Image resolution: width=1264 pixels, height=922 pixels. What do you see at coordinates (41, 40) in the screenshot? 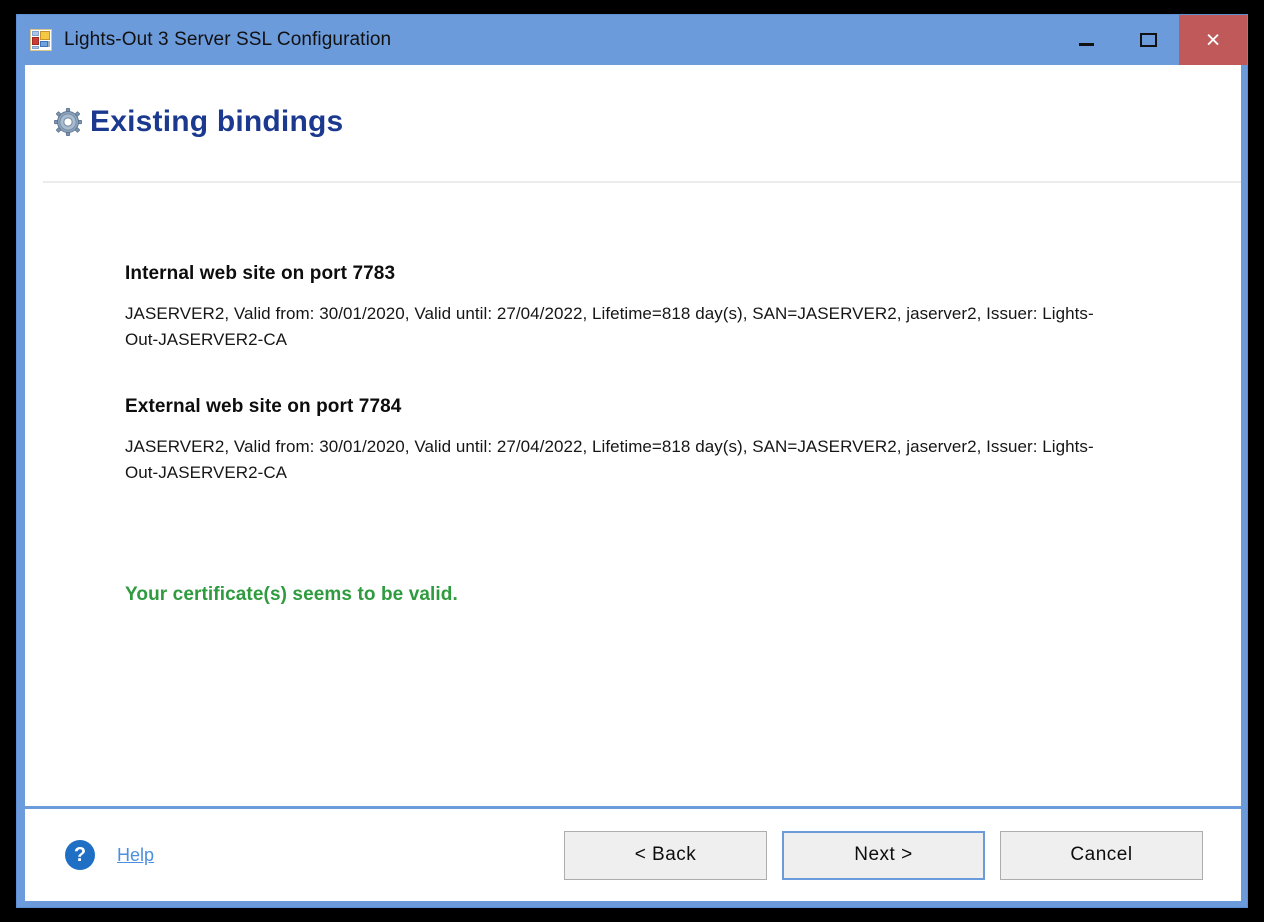
I see `form-designer-icon` at bounding box center [41, 40].